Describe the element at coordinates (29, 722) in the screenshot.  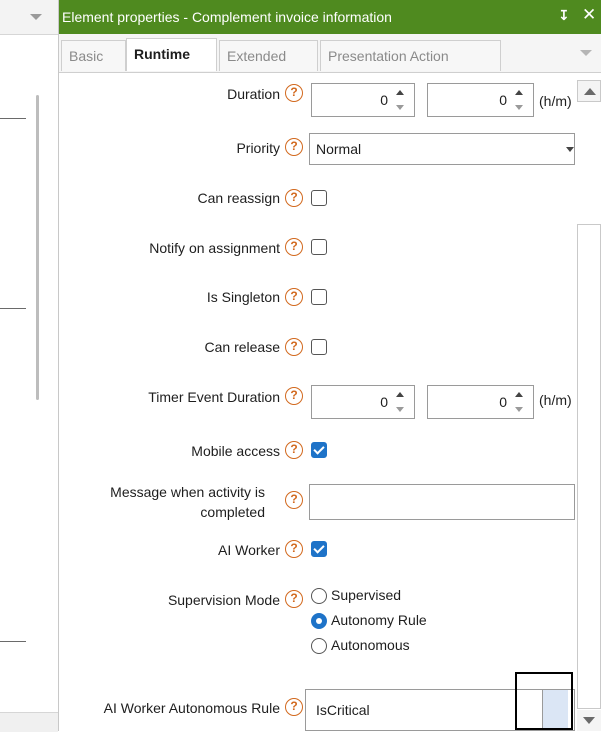
I see `left-panel-footer` at that location.